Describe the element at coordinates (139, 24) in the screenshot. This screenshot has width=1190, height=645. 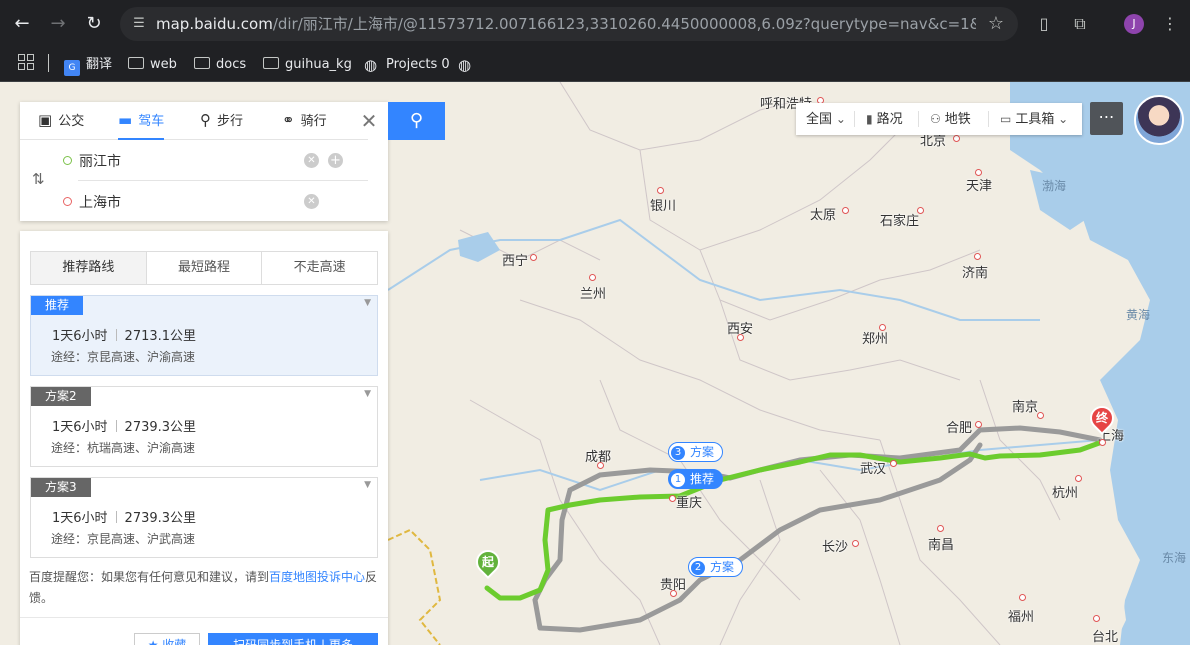
I see `site-info-icon: ☰` at that location.